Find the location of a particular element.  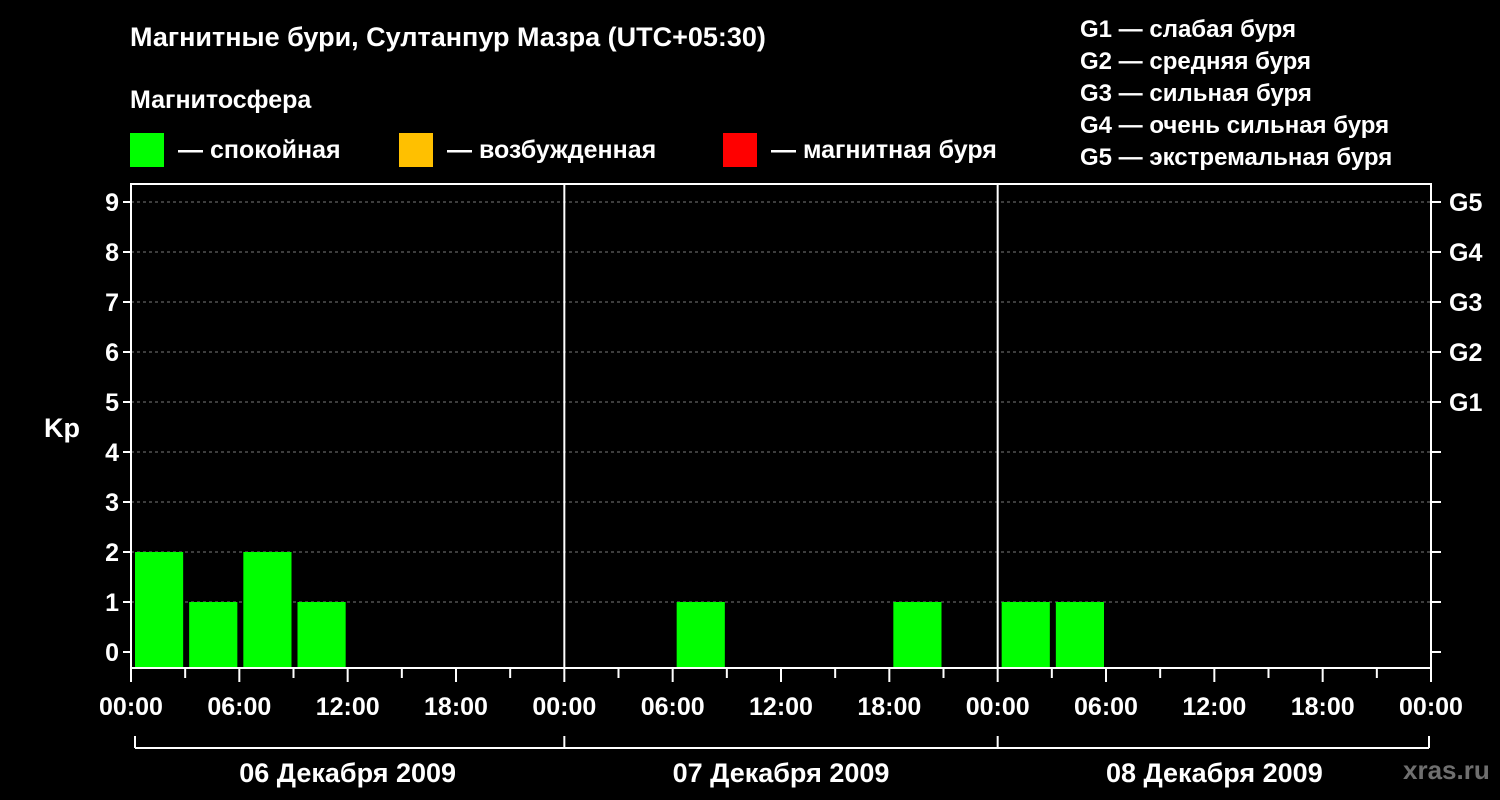

day-label: 08 Декабря 2009 is located at coordinates (1214, 773).